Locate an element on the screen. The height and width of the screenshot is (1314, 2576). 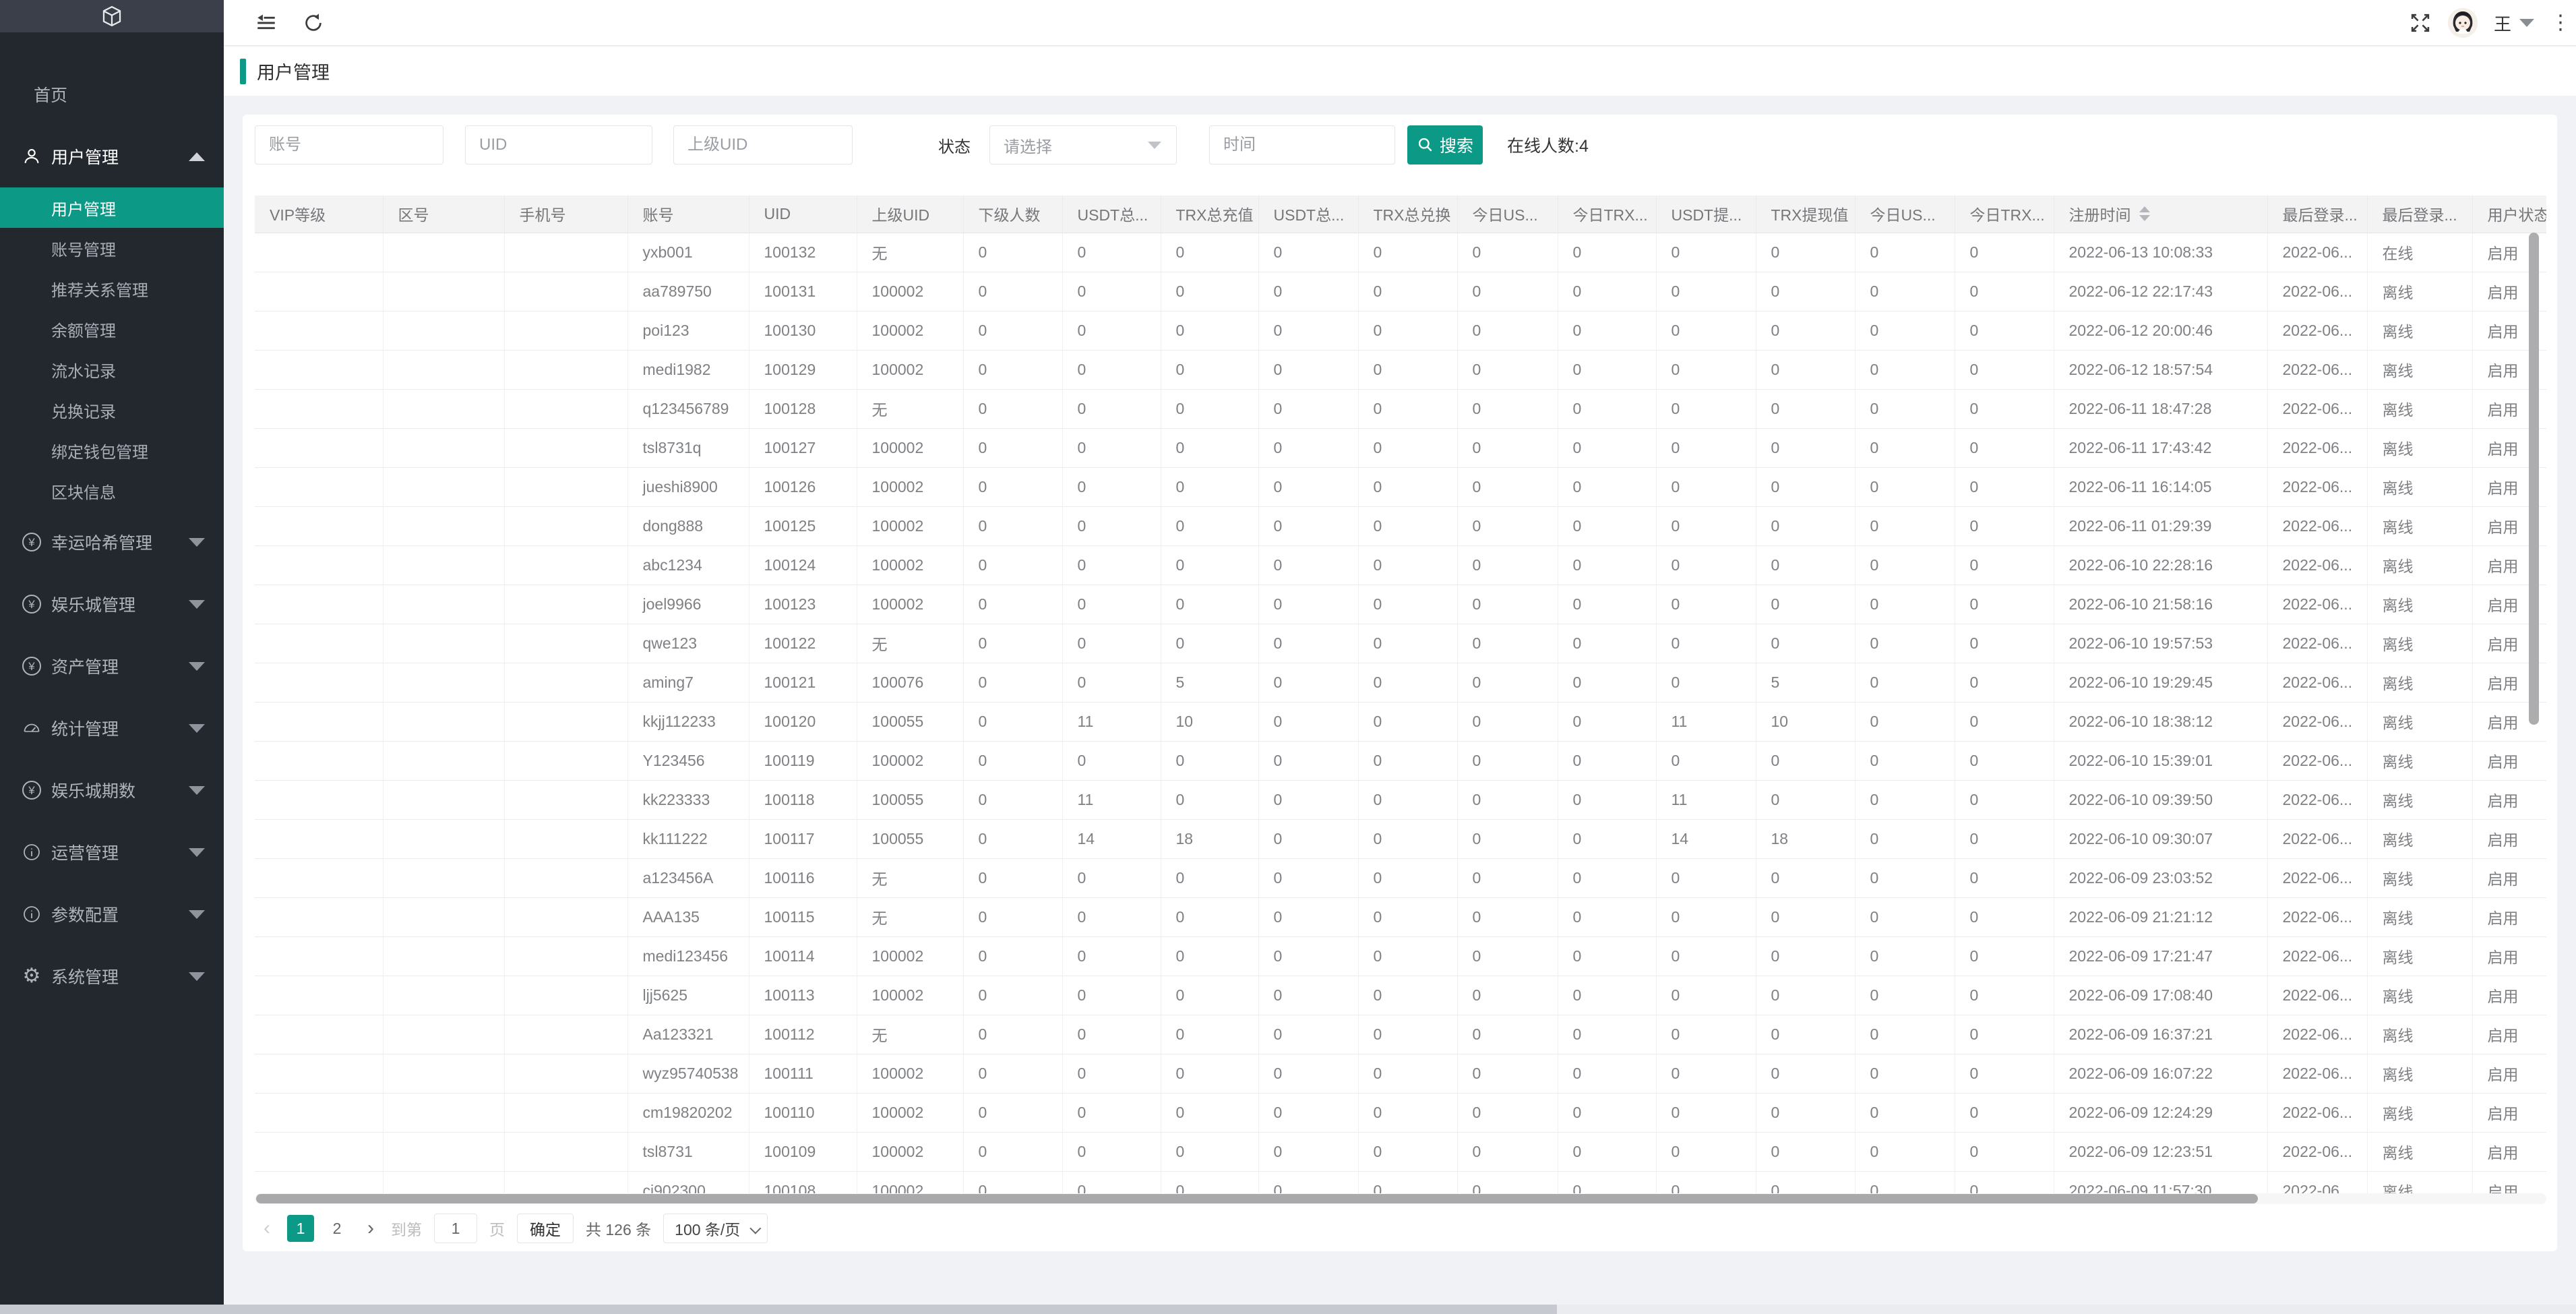
jump-page-input is located at coordinates (455, 1228).